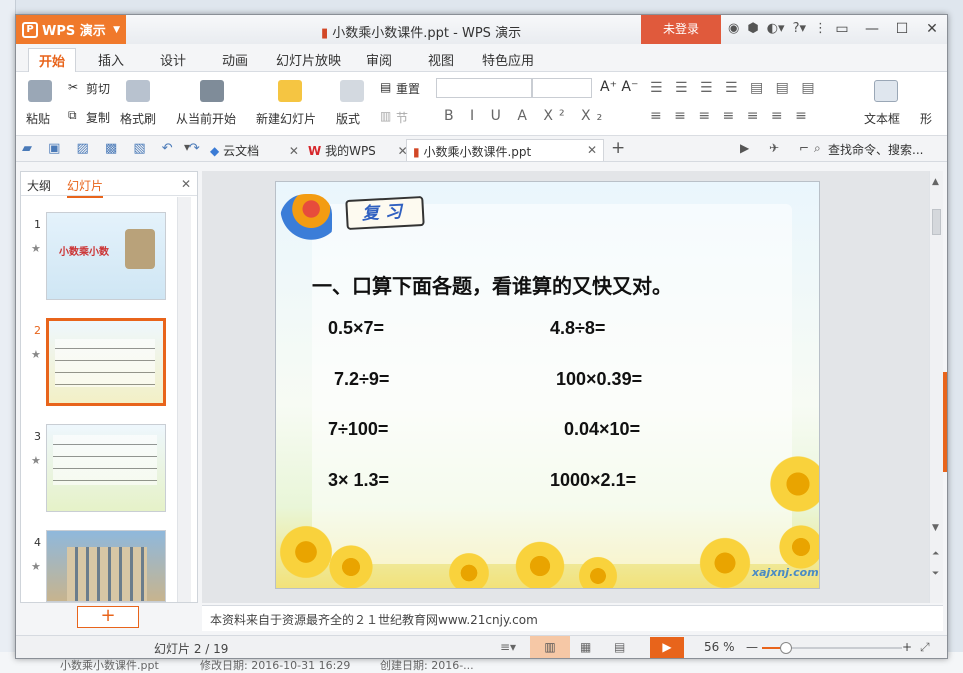 This screenshot has width=963, height=673. What do you see at coordinates (776, 28) in the screenshot?
I see `feedback-icon: ◐▾` at bounding box center [776, 28].